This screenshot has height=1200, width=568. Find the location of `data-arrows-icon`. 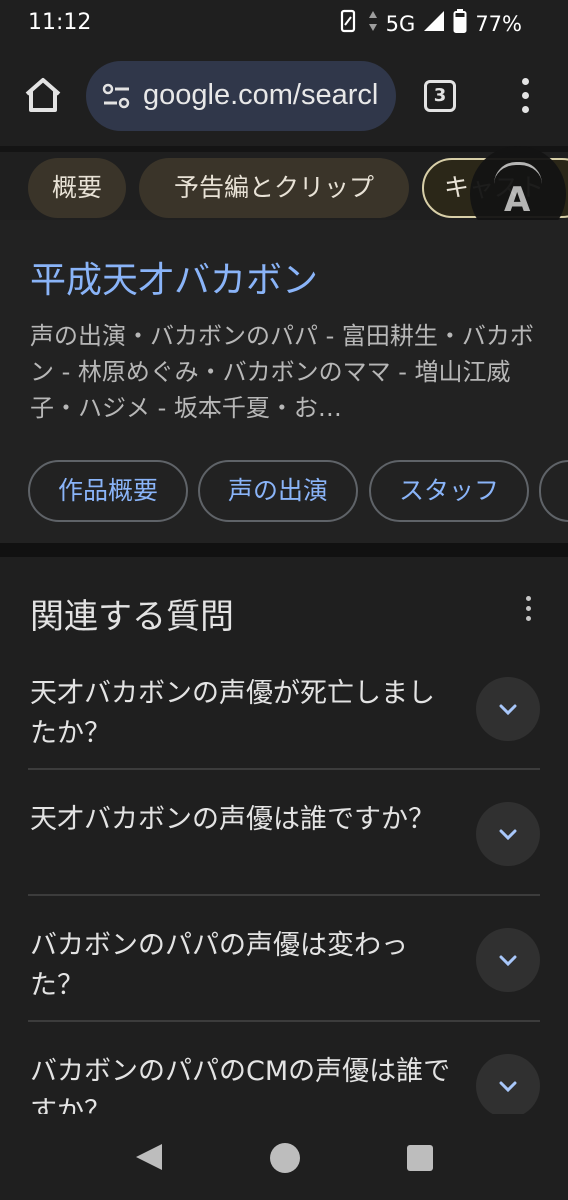

data-arrows-icon is located at coordinates (373, 23).